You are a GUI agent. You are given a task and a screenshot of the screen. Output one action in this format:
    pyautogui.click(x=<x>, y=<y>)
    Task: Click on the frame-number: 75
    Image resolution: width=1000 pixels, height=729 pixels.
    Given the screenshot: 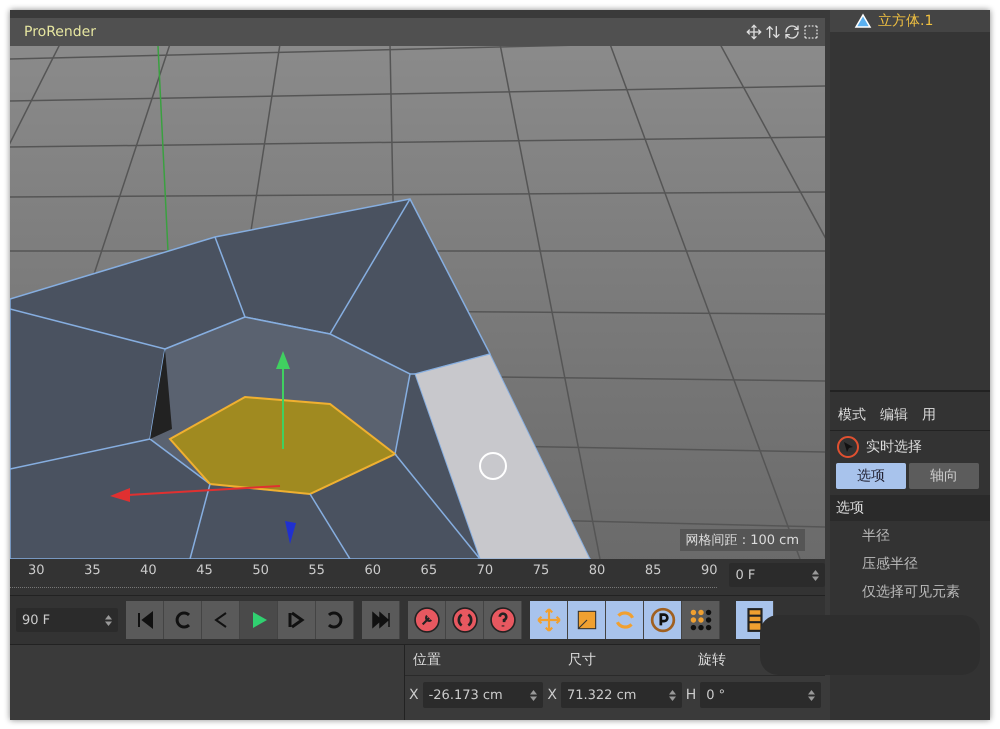 What is the action you would take?
    pyautogui.click(x=541, y=571)
    